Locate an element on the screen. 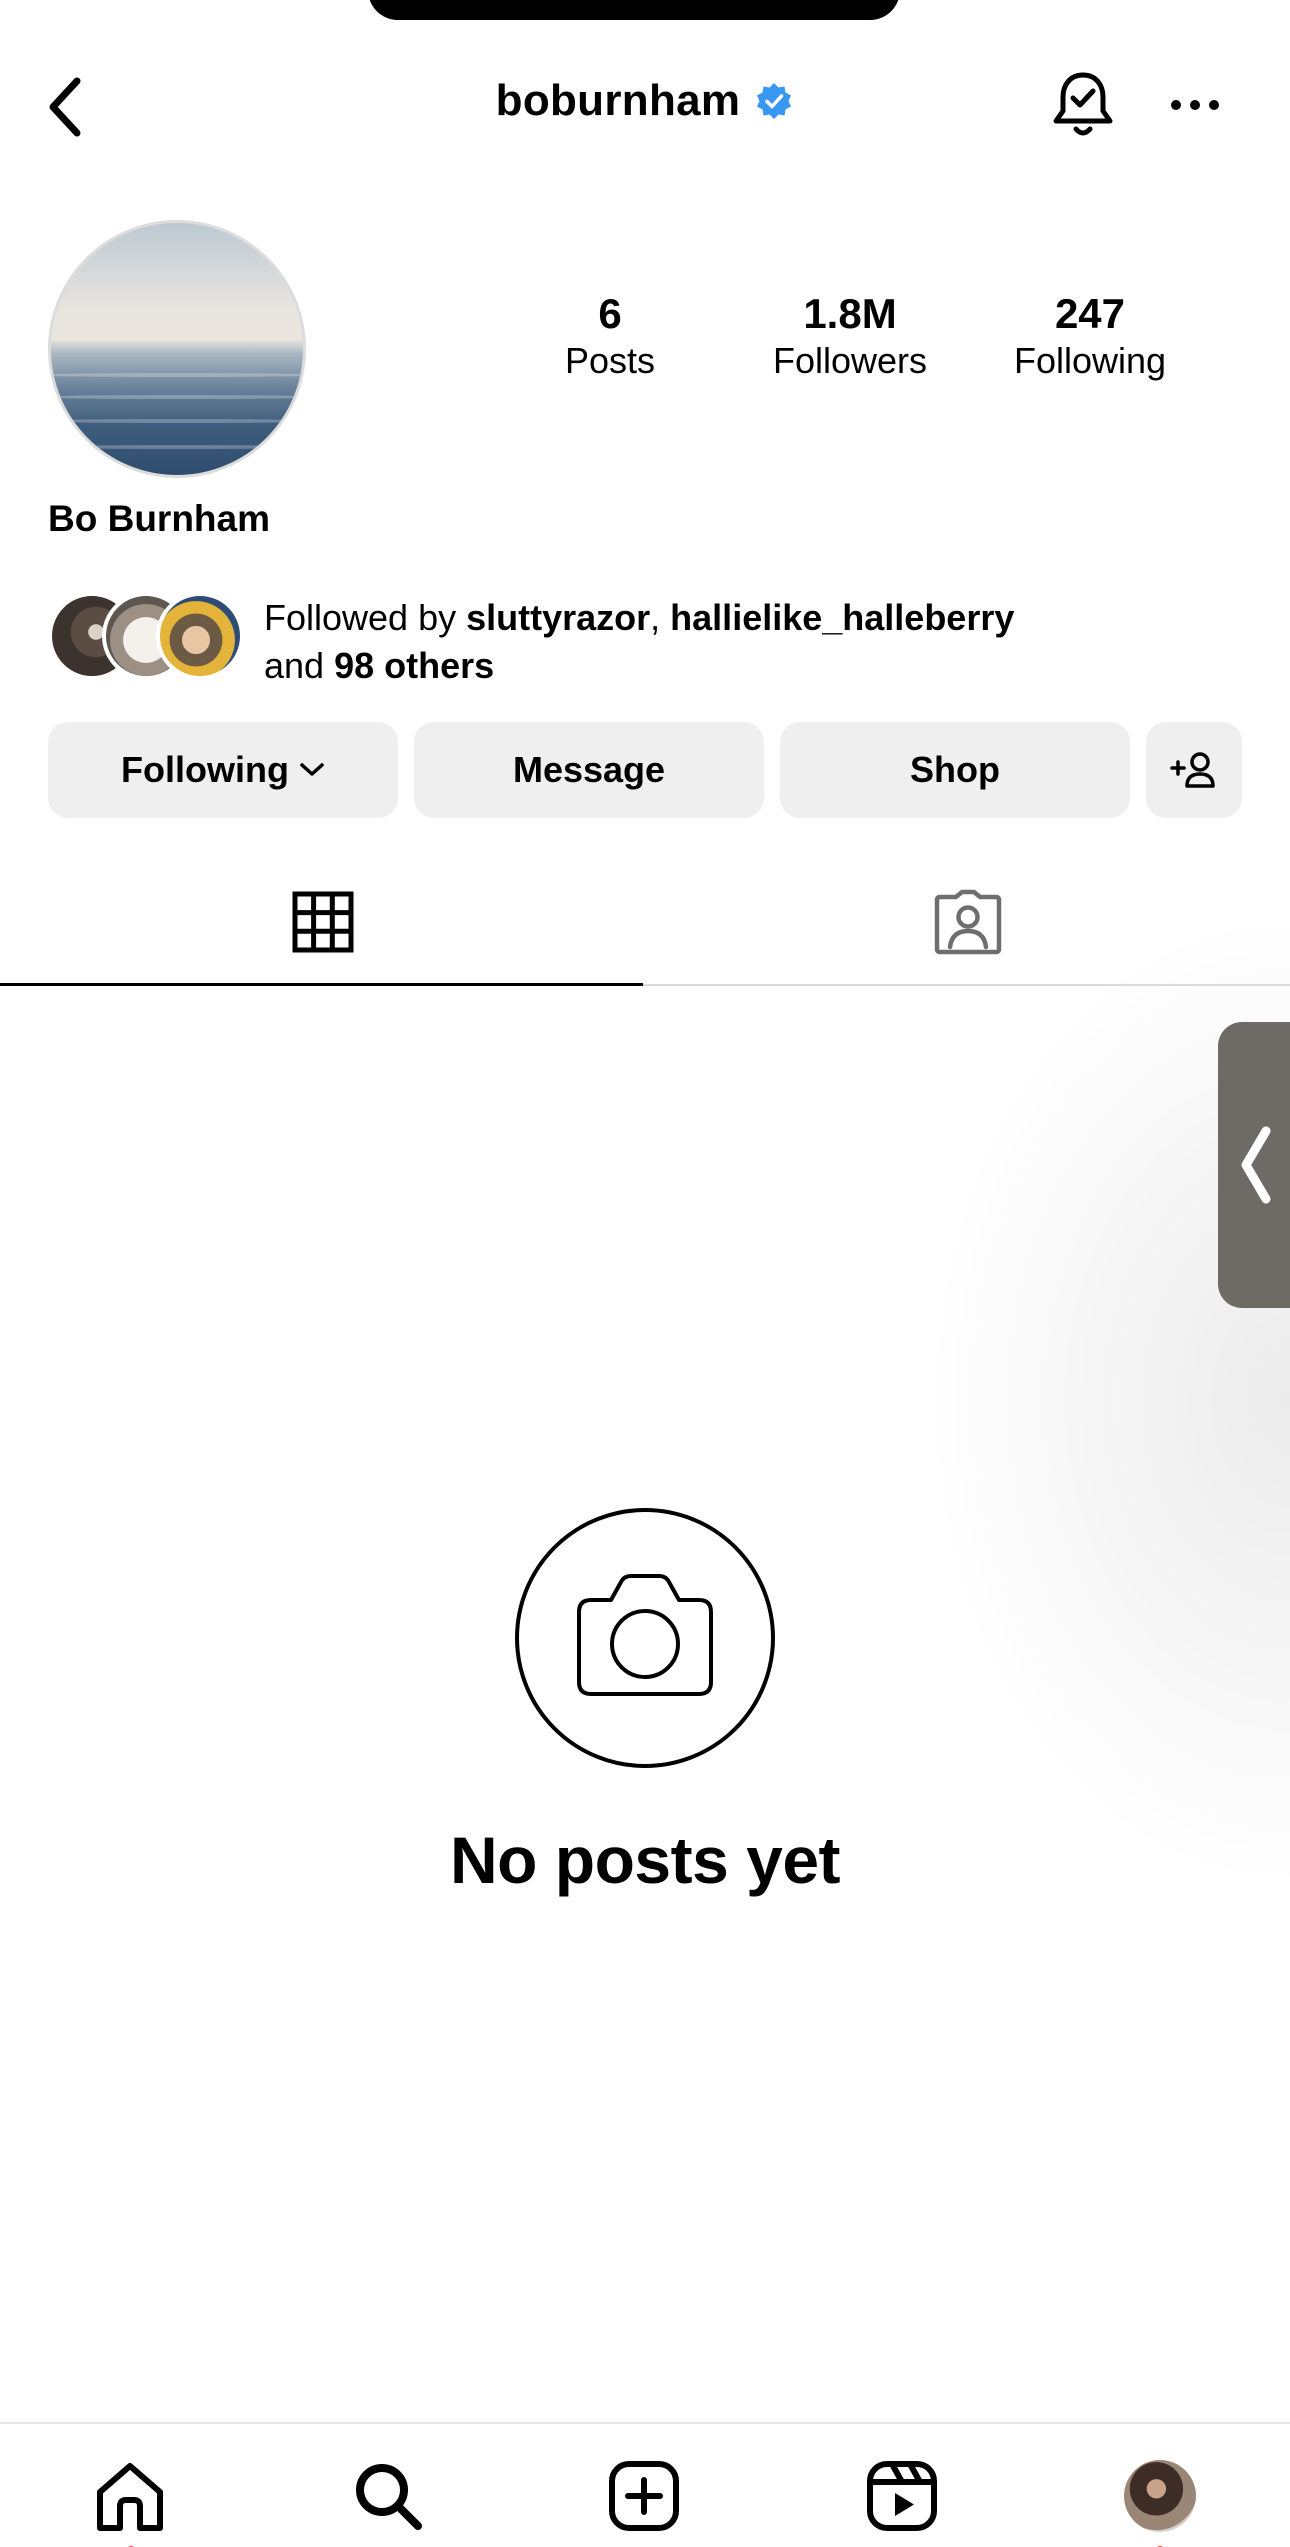 This screenshot has height=2547, width=1290. grid-icon is located at coordinates (322, 922).